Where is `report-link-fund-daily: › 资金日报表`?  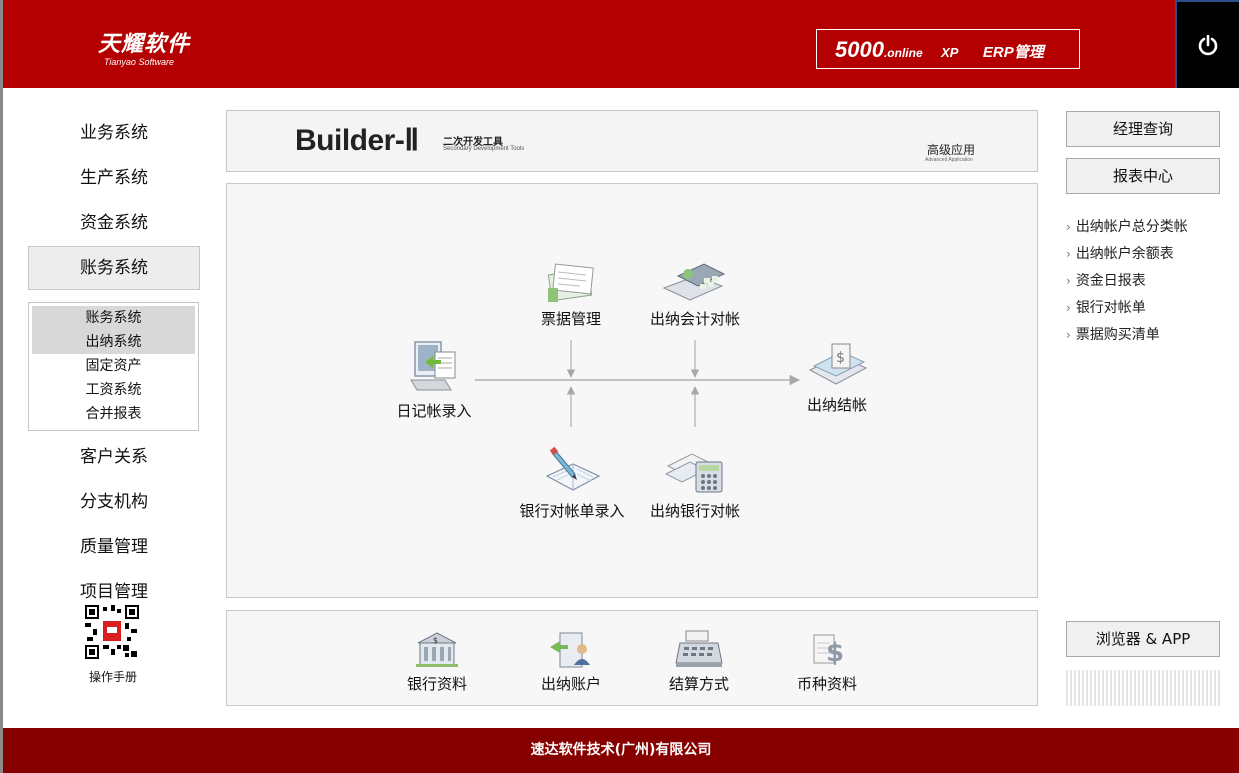 report-link-fund-daily: › 资金日报表 is located at coordinates (1151, 283).